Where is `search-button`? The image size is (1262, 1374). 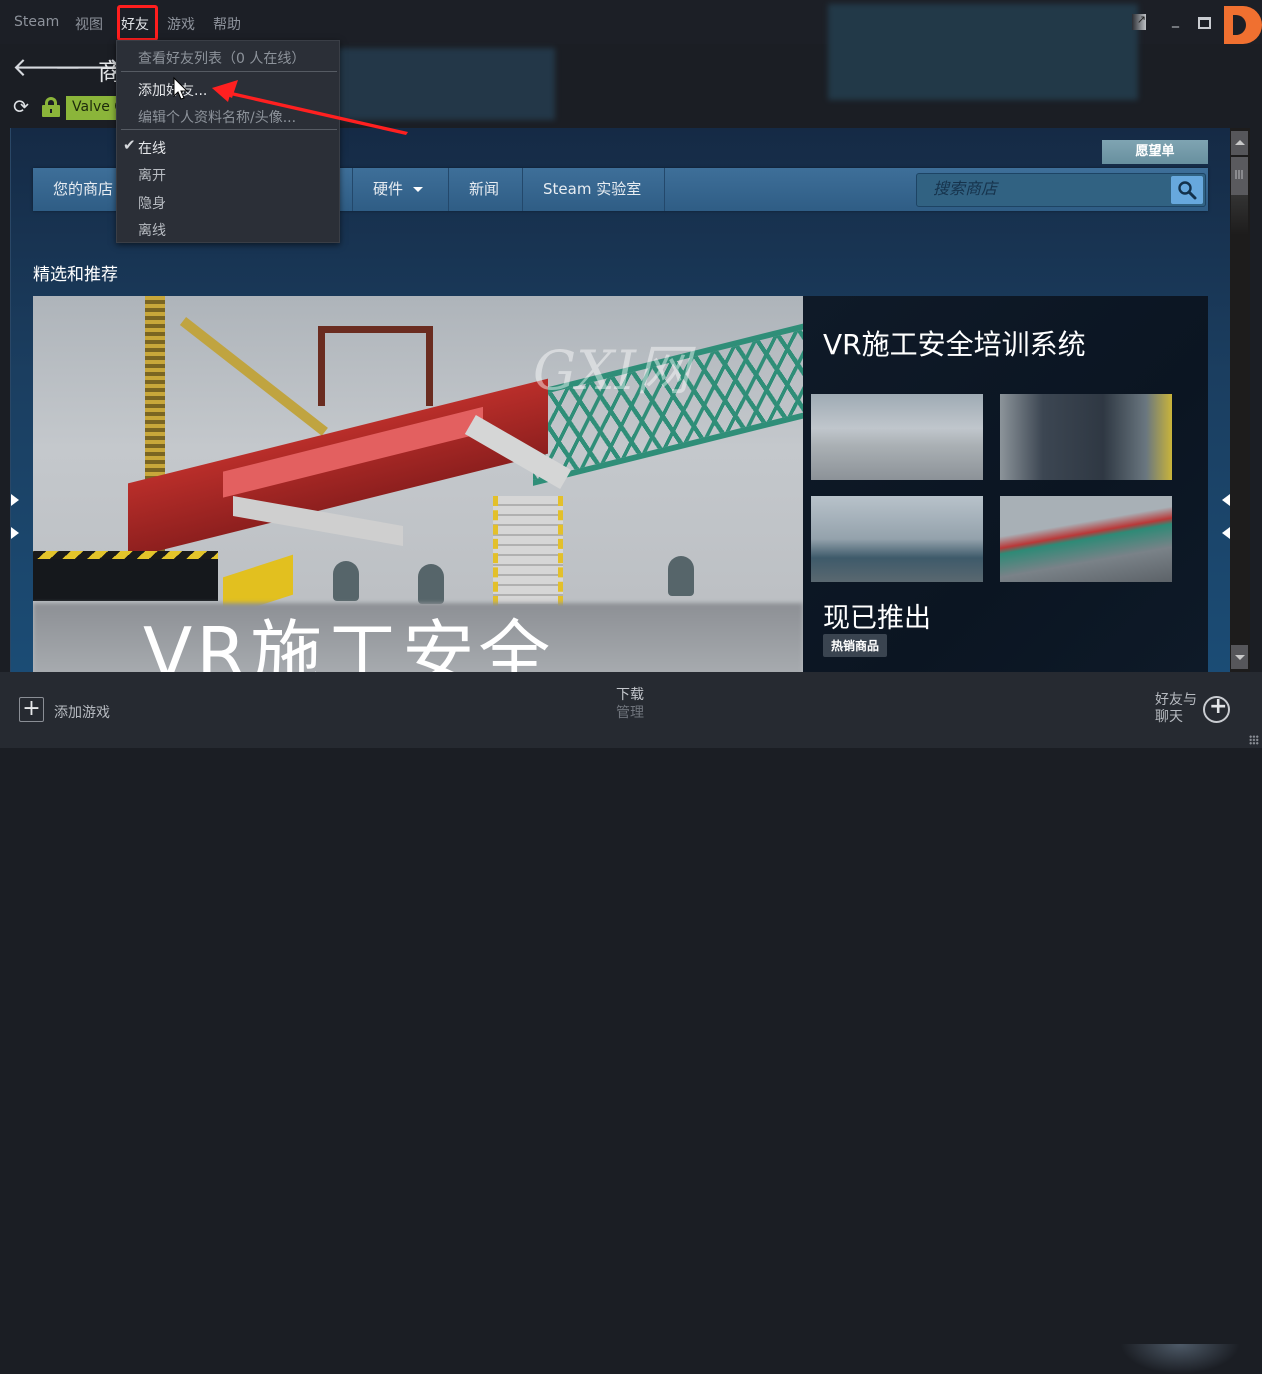
search-button is located at coordinates (1187, 190).